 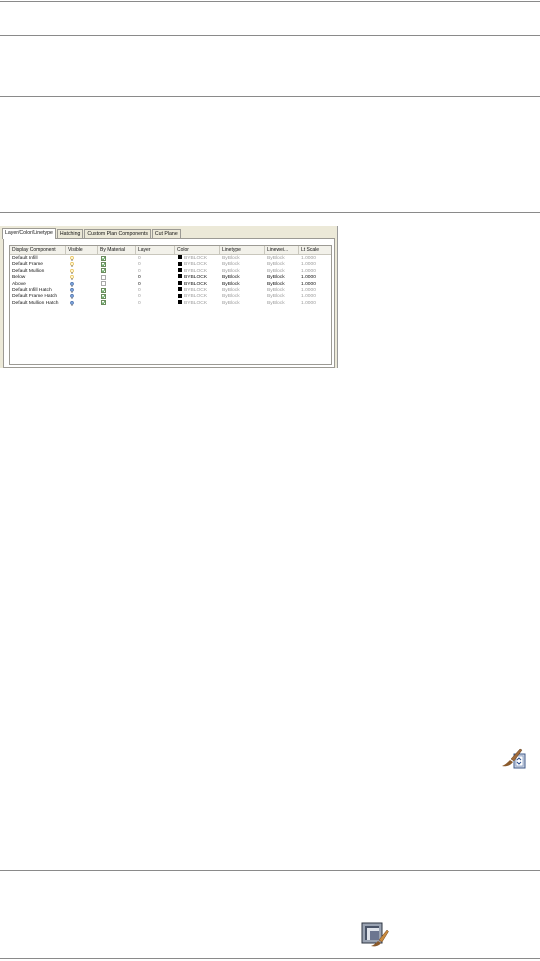 What do you see at coordinates (514, 758) in the screenshot?
I see `brush-display-icon` at bounding box center [514, 758].